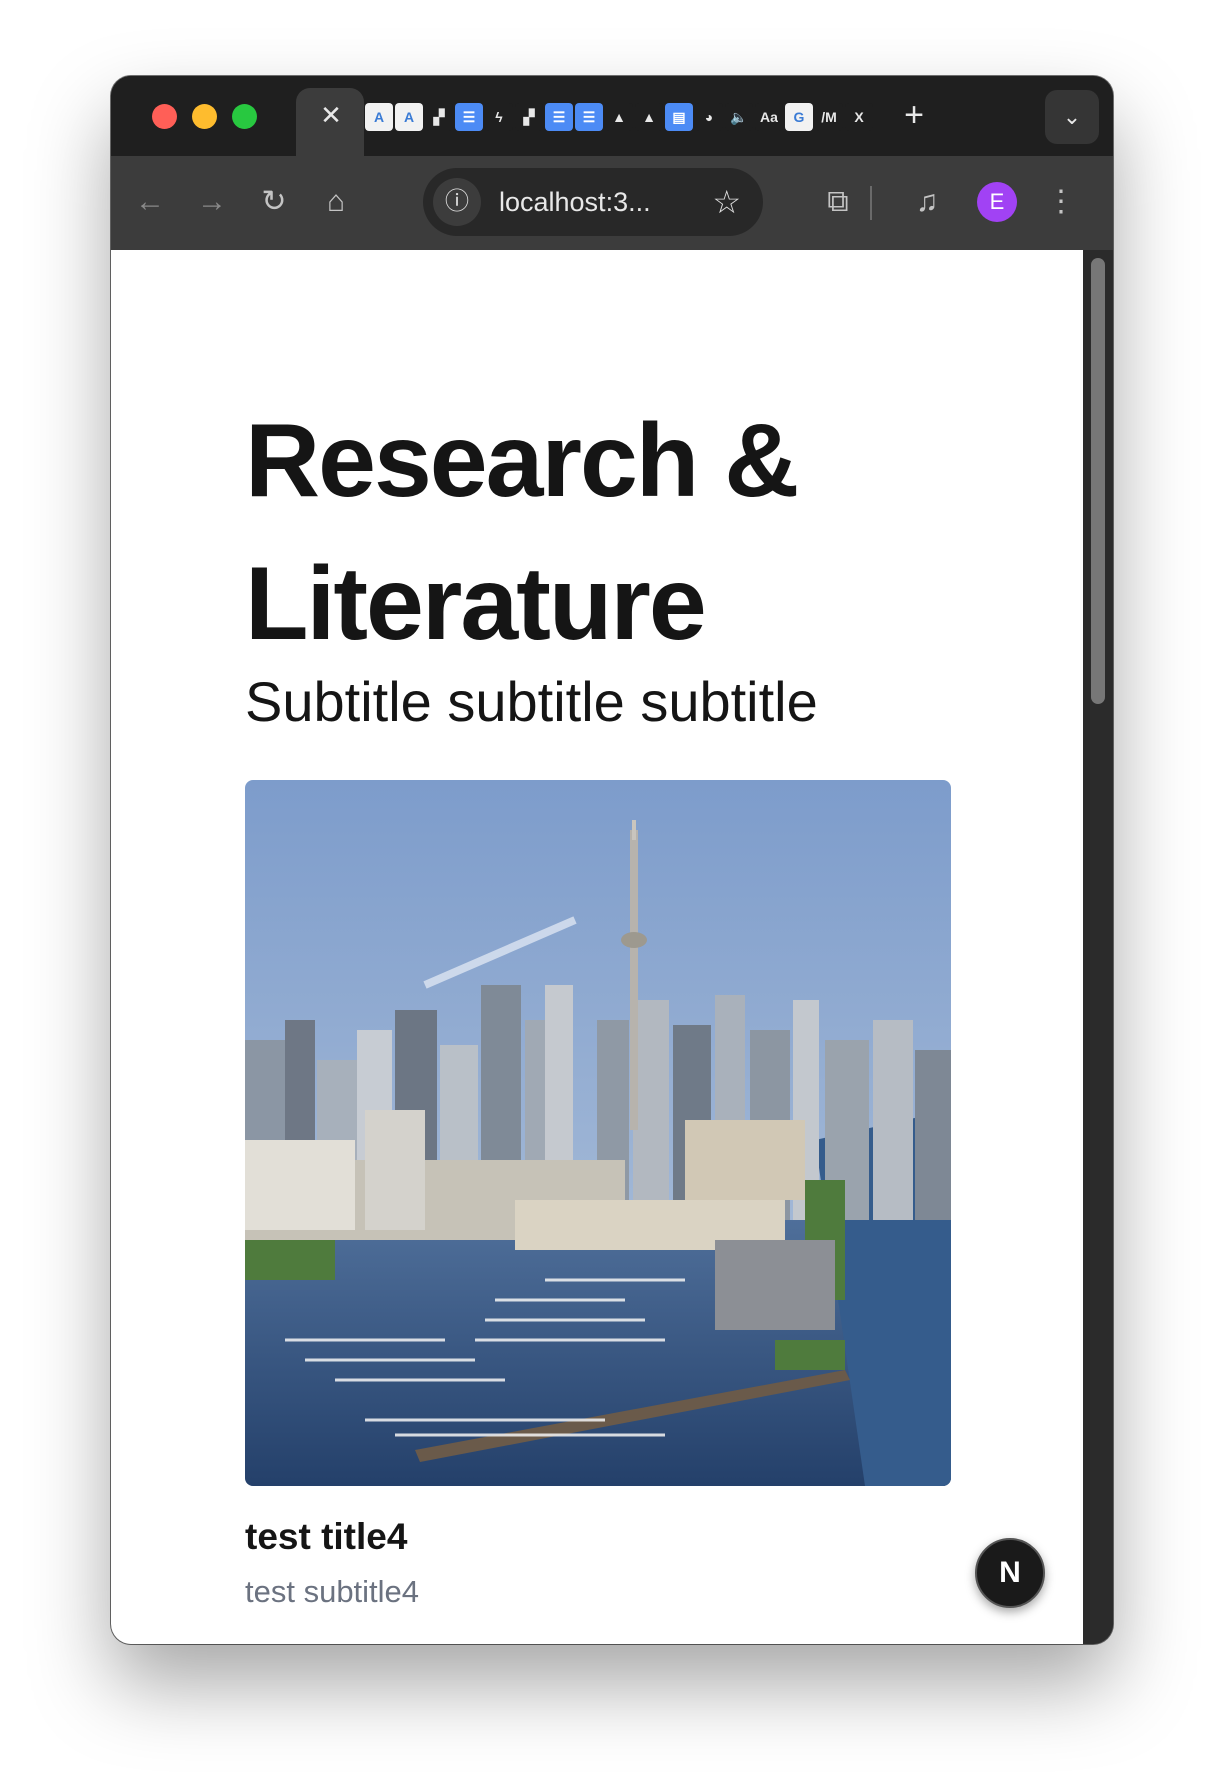  What do you see at coordinates (799, 117) in the screenshot?
I see `google-favicon-icon: G` at bounding box center [799, 117].